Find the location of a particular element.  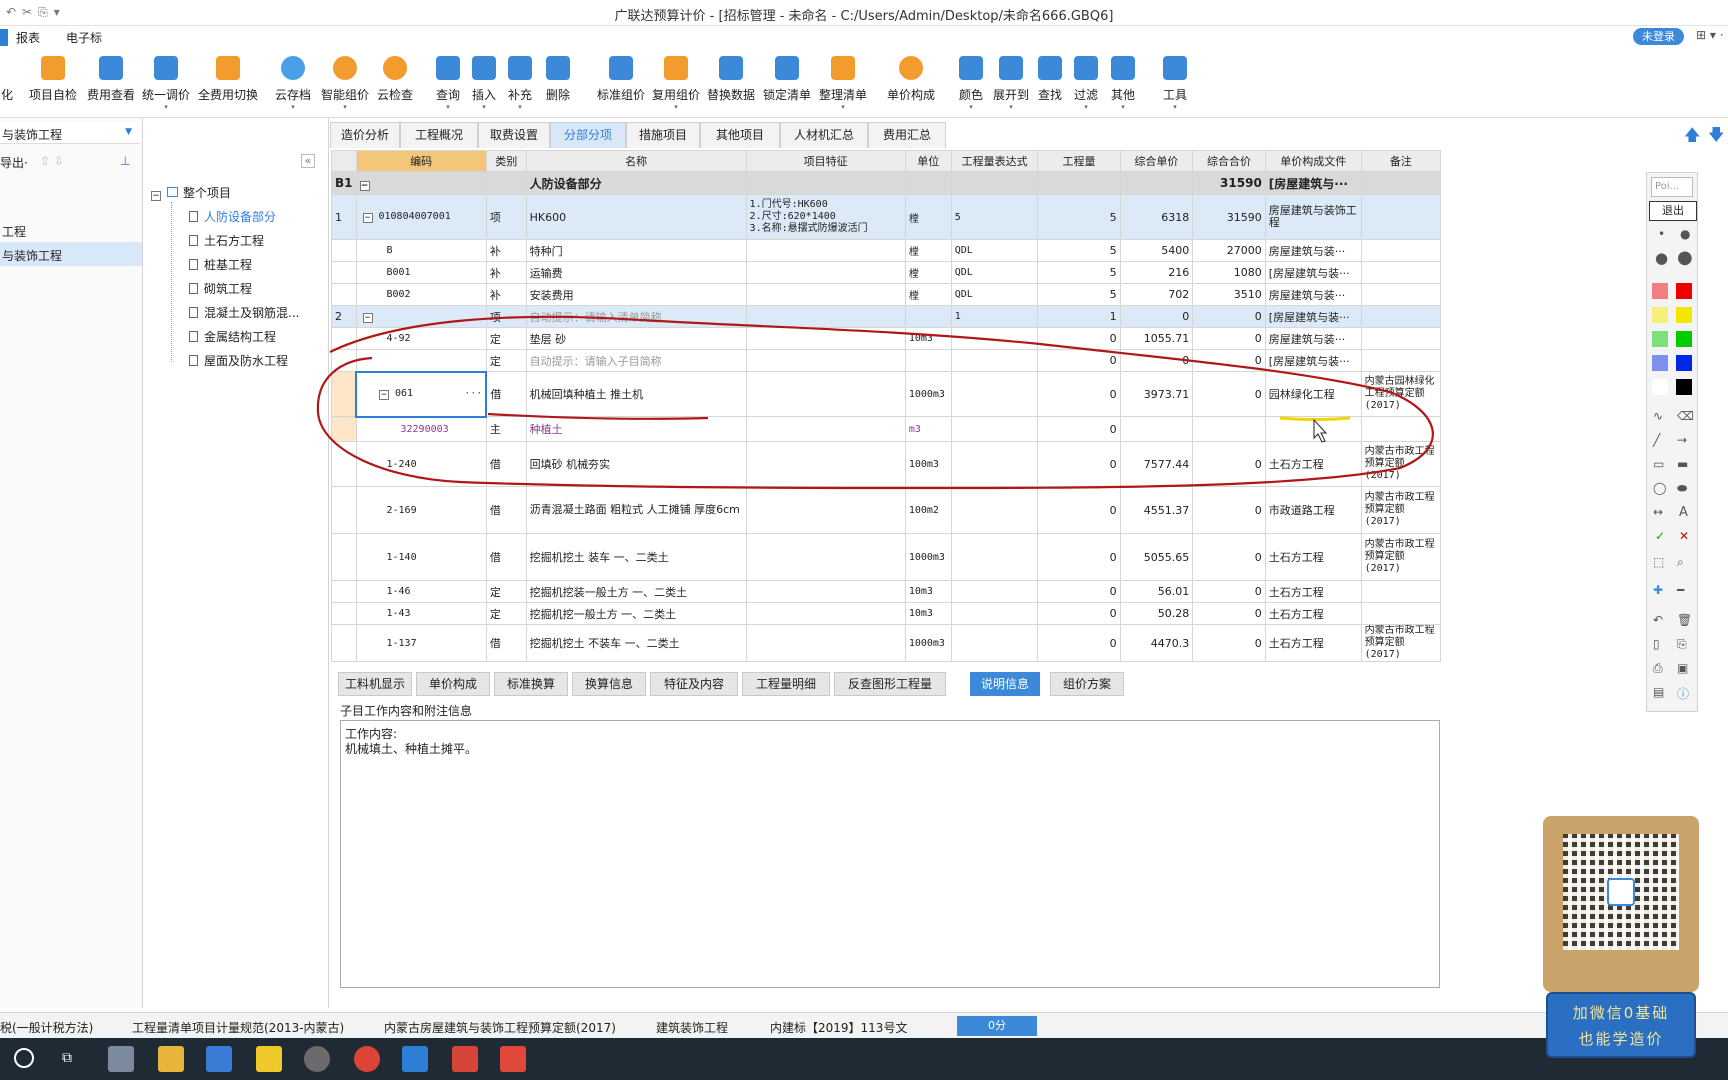

info-icon: ⓘ is located at coordinates (1683, 693).